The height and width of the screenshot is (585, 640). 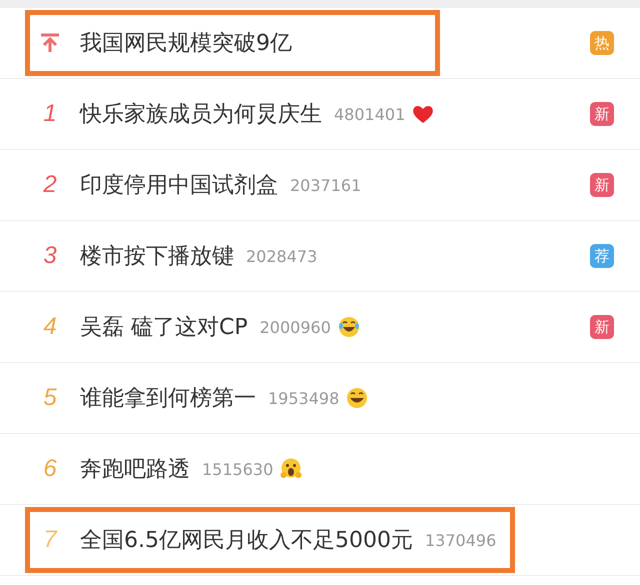 I want to click on list-item: 5 谁能拿到何榜第一 1953498, so click(x=206, y=398).